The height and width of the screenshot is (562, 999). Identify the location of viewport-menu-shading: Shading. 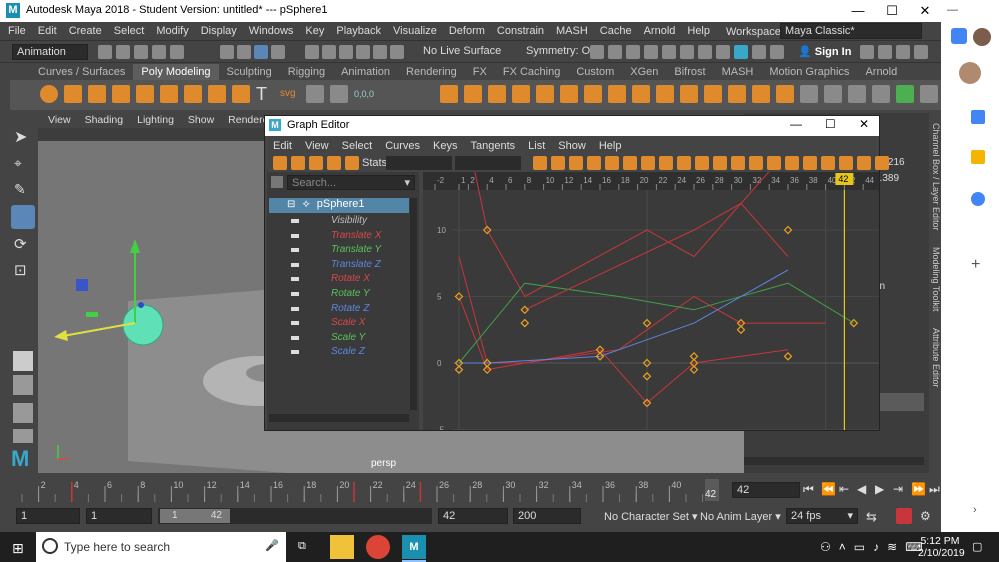
(104, 120).